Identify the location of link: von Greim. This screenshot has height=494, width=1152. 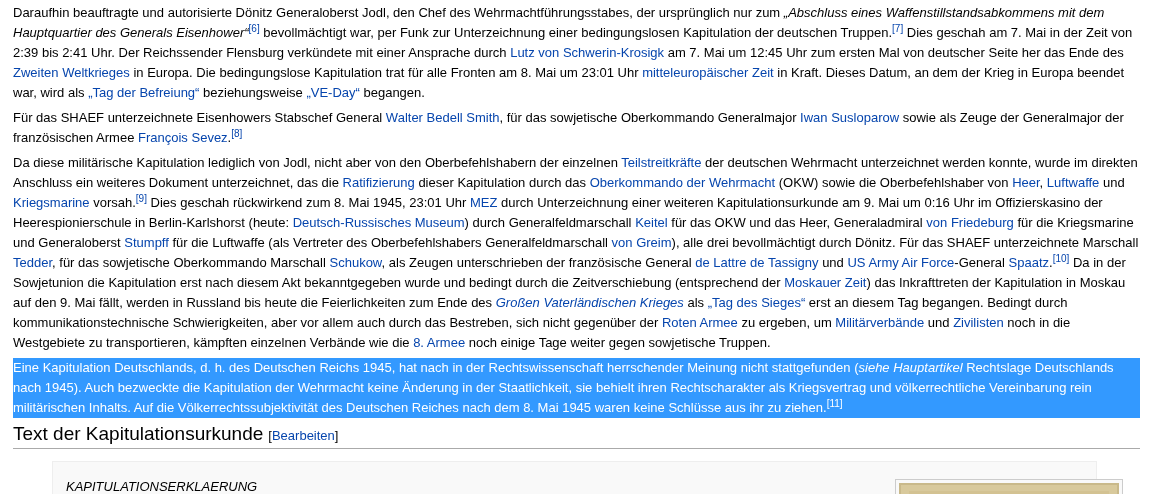
(641, 242).